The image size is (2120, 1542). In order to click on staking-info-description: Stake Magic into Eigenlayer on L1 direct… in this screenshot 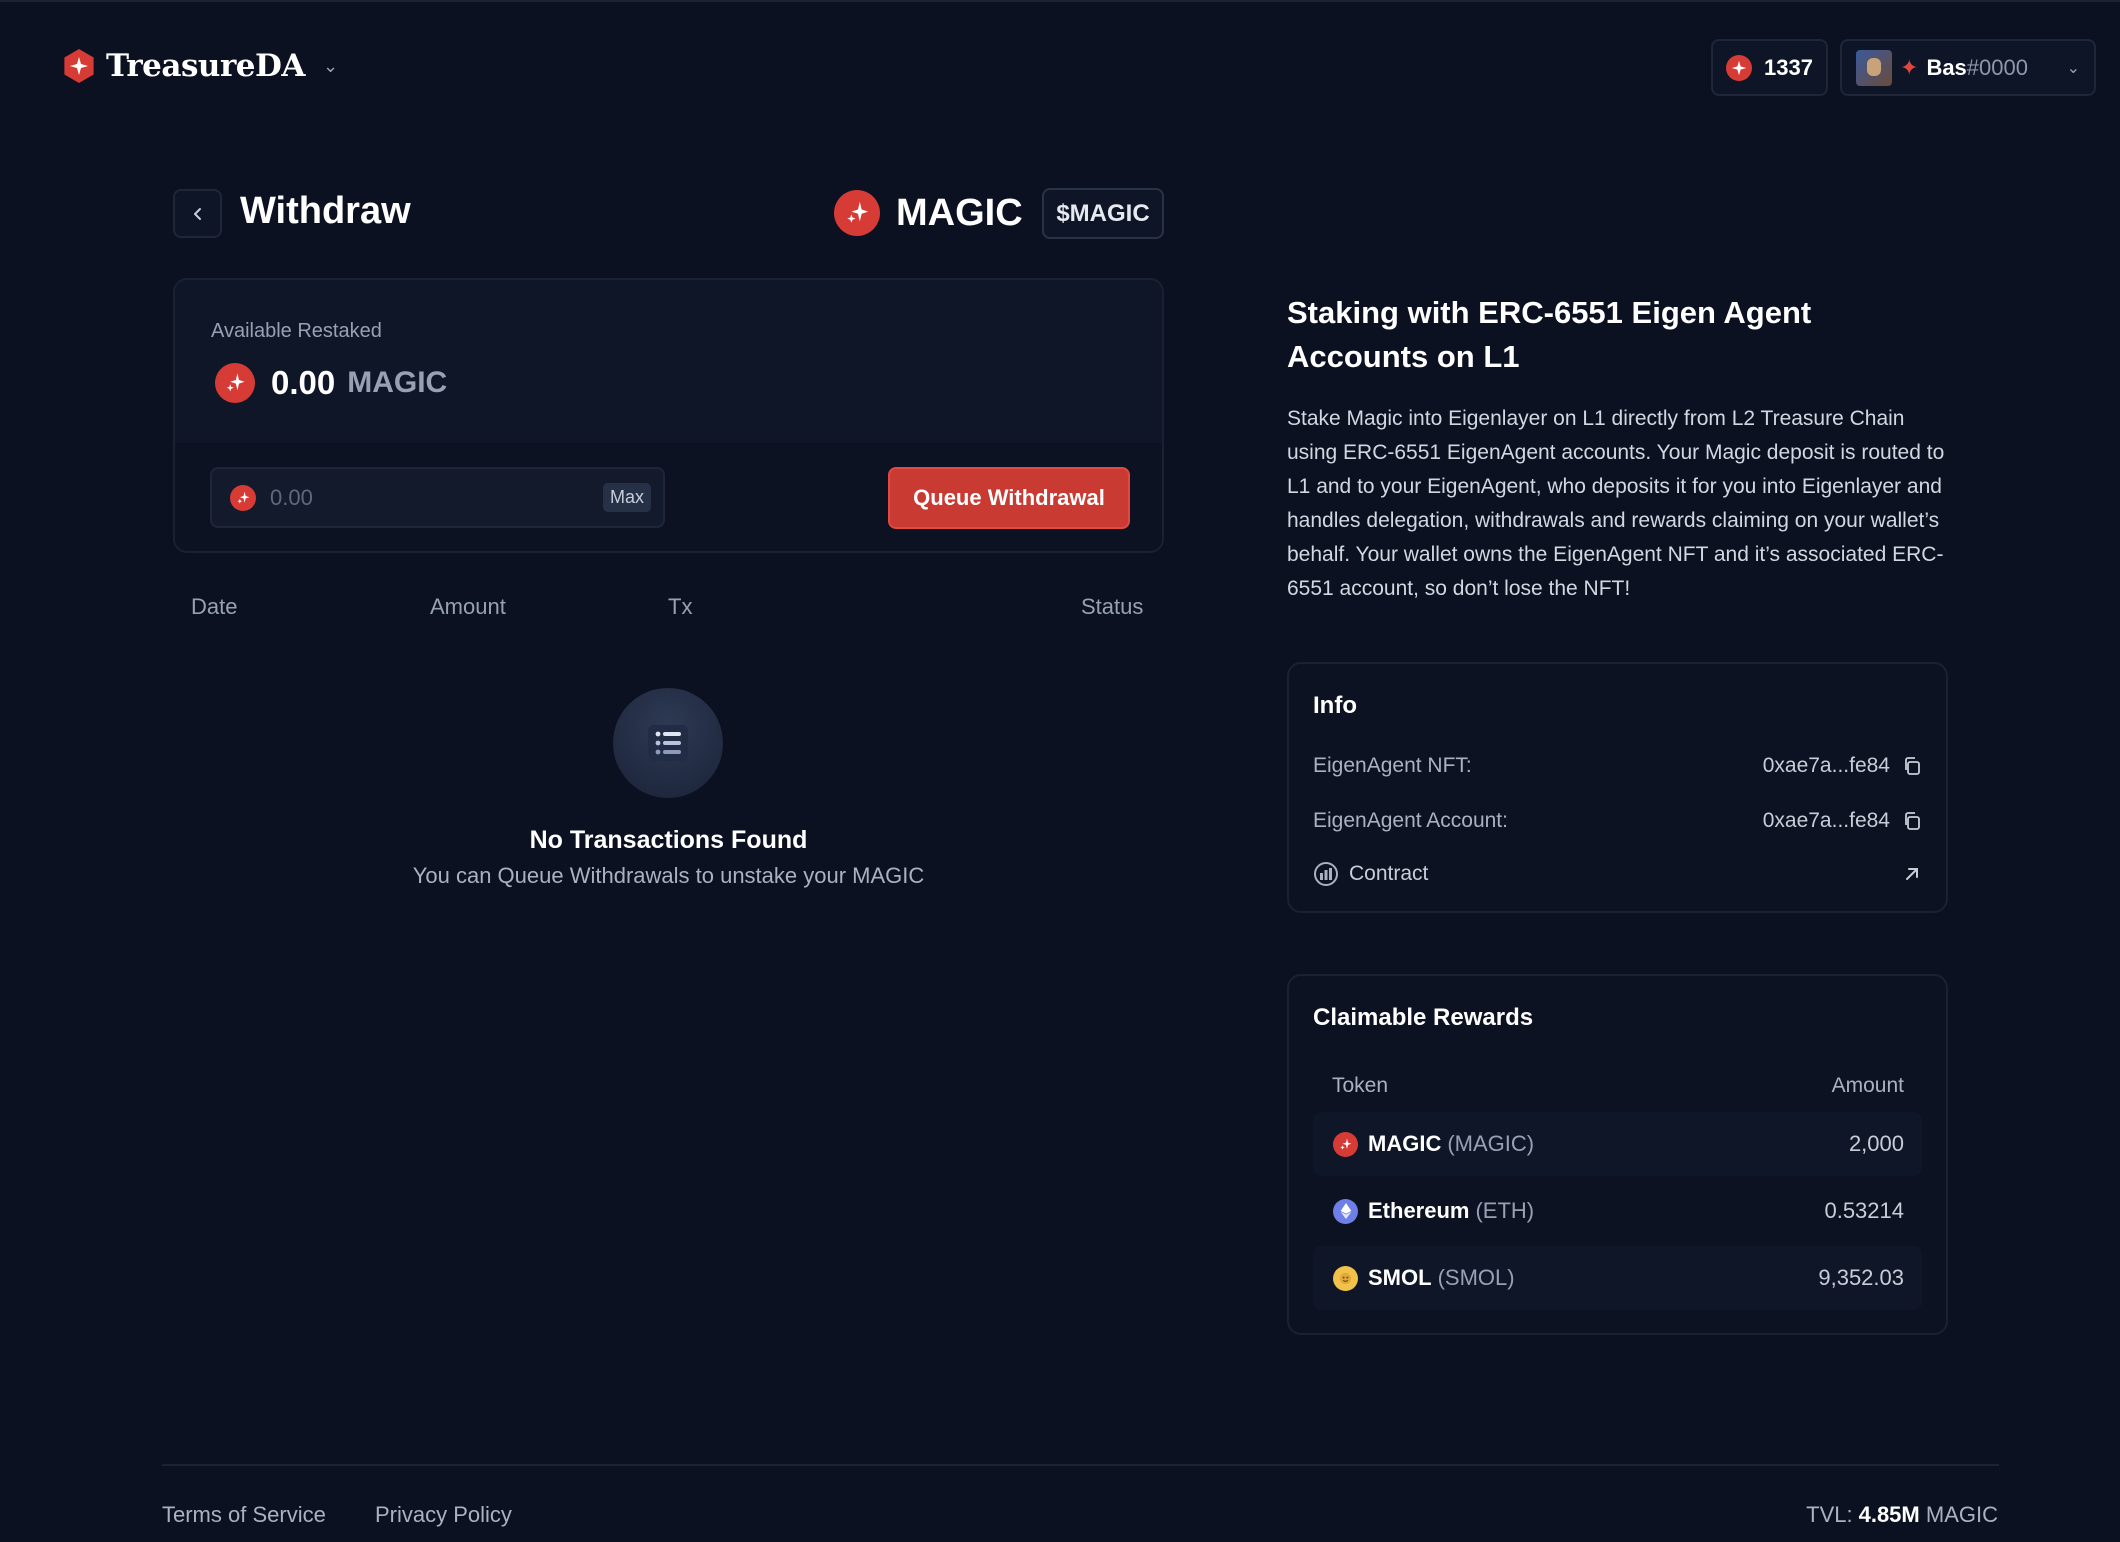, I will do `click(1616, 503)`.